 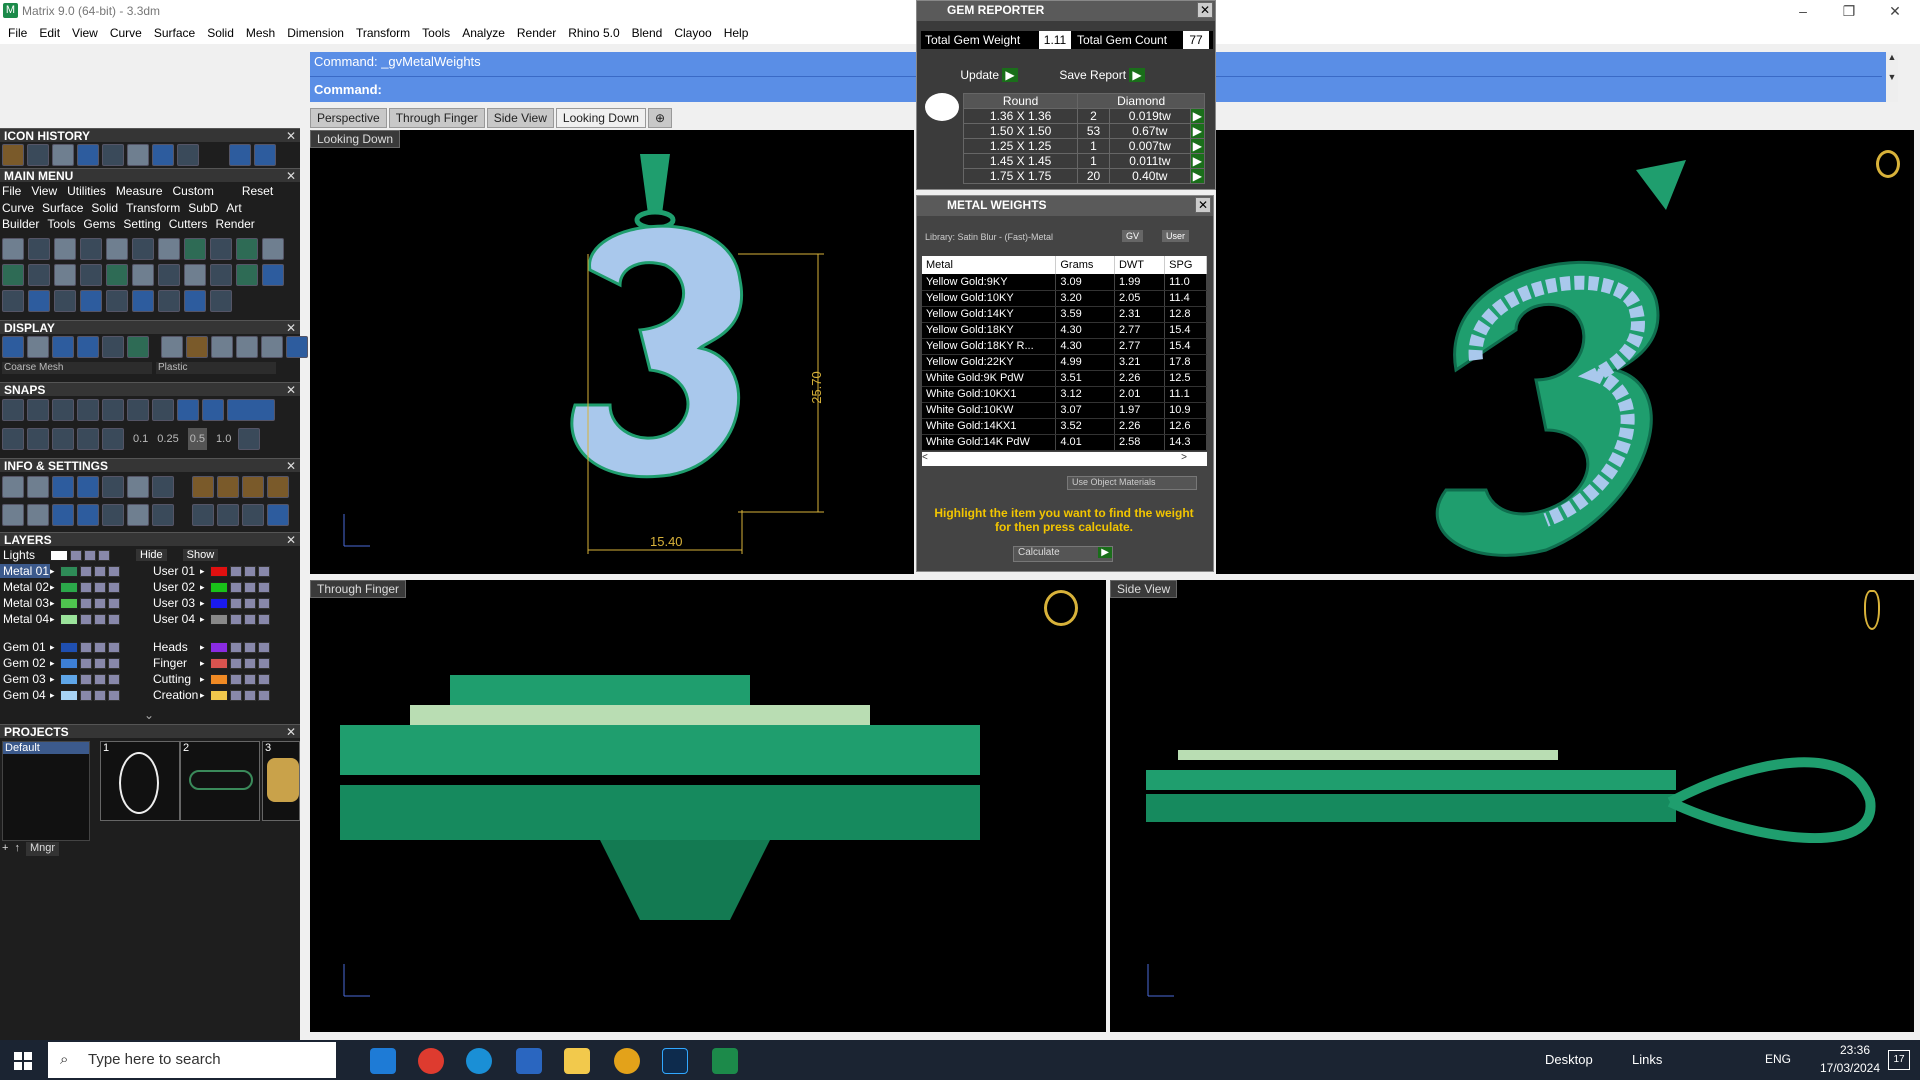 I want to click on viewport-perspective, so click(x=1565, y=352).